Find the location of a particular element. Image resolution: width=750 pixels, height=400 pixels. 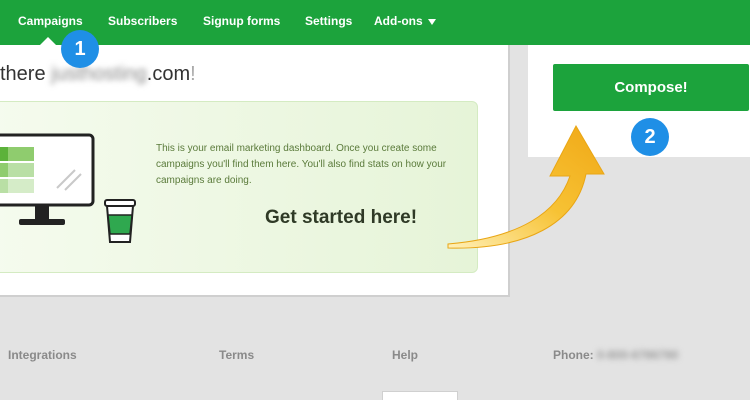

nav-item-add-ons: Add-ons is located at coordinates (405, 21).